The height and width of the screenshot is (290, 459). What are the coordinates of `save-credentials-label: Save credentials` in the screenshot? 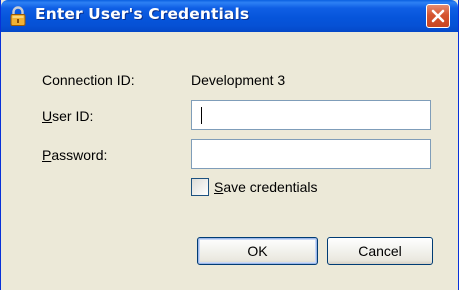 It's located at (266, 187).